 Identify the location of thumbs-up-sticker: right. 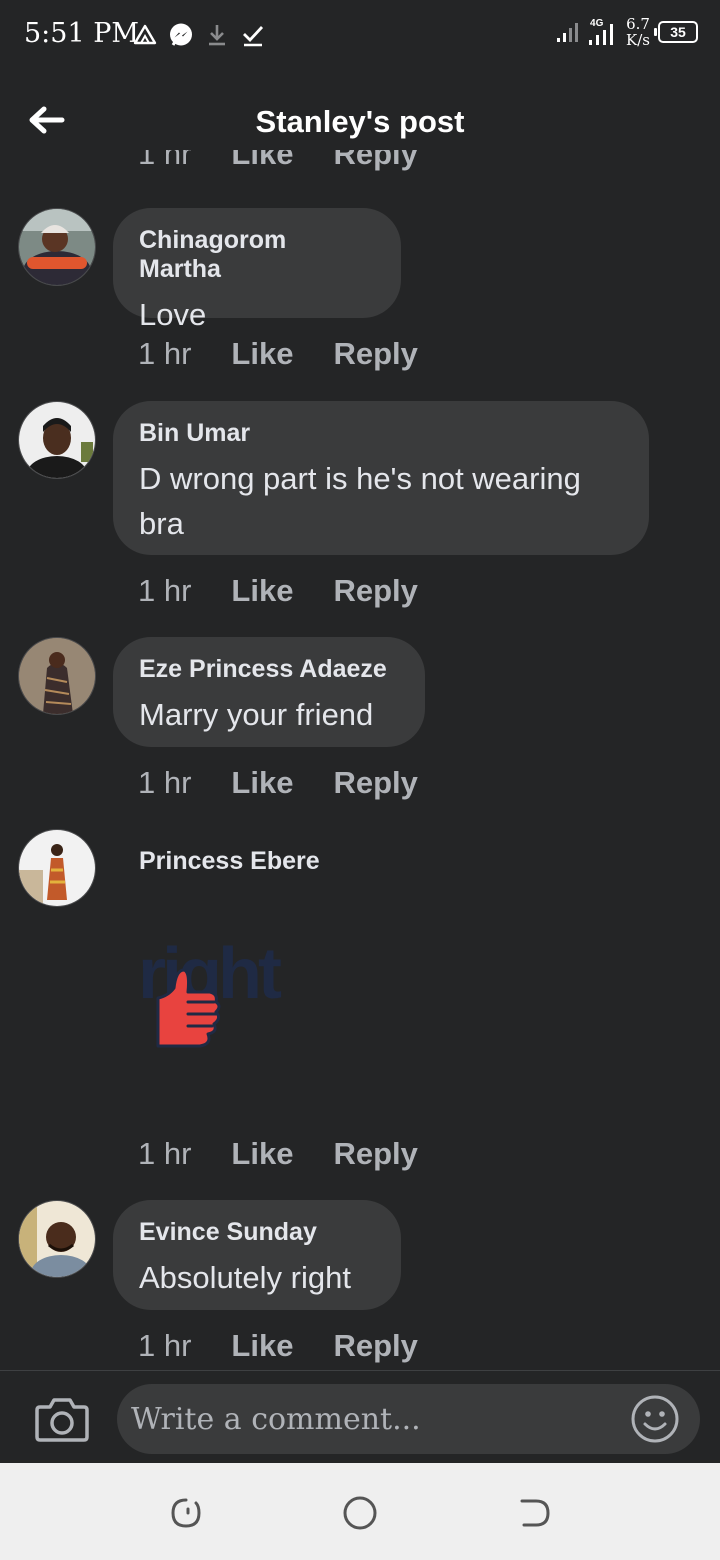
(225, 1000).